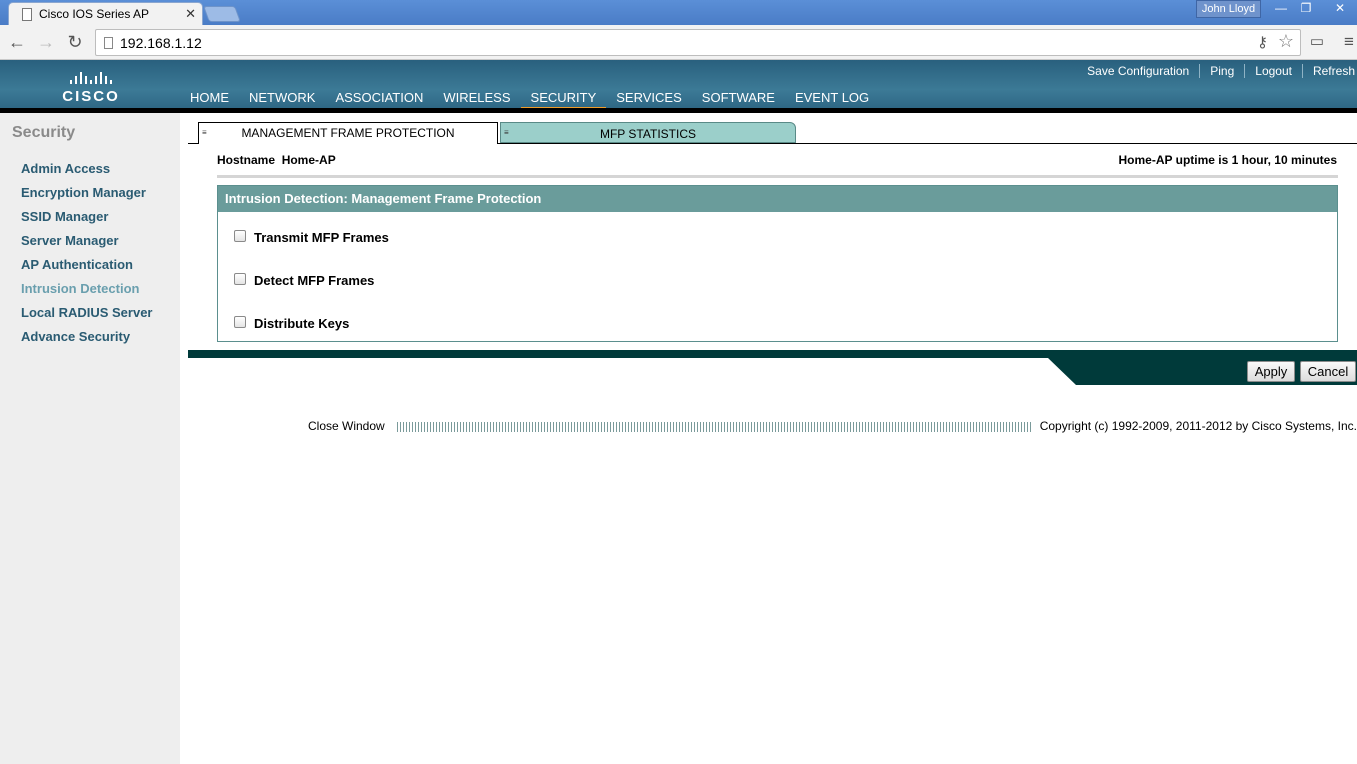 The image size is (1357, 764). What do you see at coordinates (70, 240) in the screenshot?
I see `sidebar-item-server-manager: Server Manager` at bounding box center [70, 240].